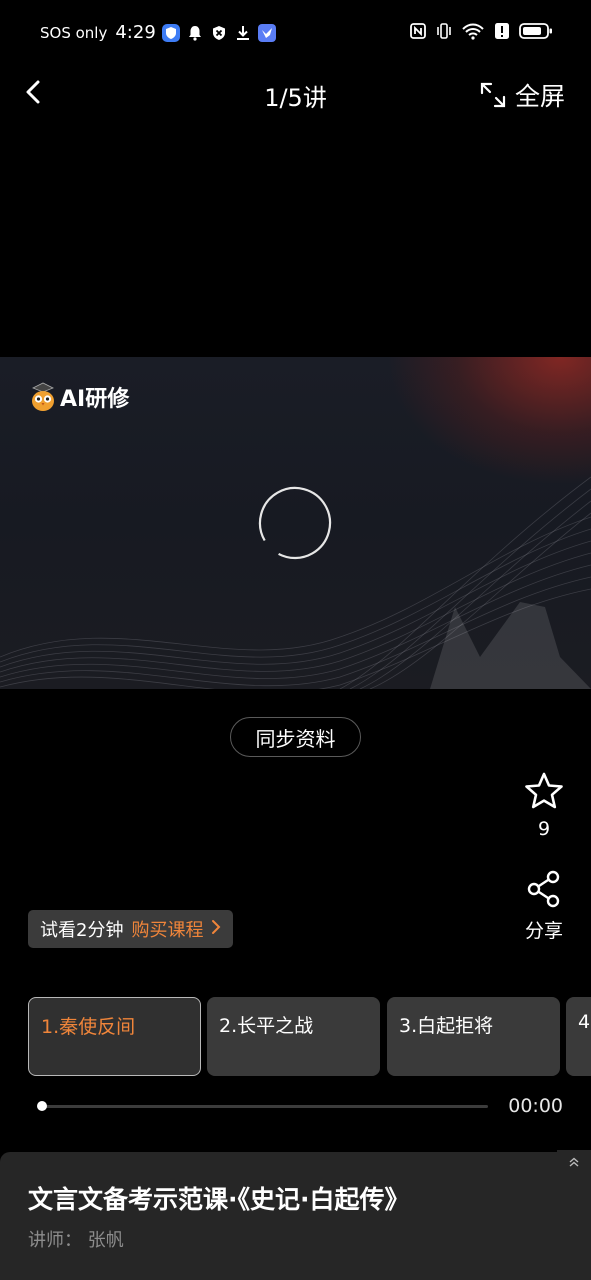 The image size is (591, 1280). What do you see at coordinates (195, 33) in the screenshot?
I see `notification-bell-icon` at bounding box center [195, 33].